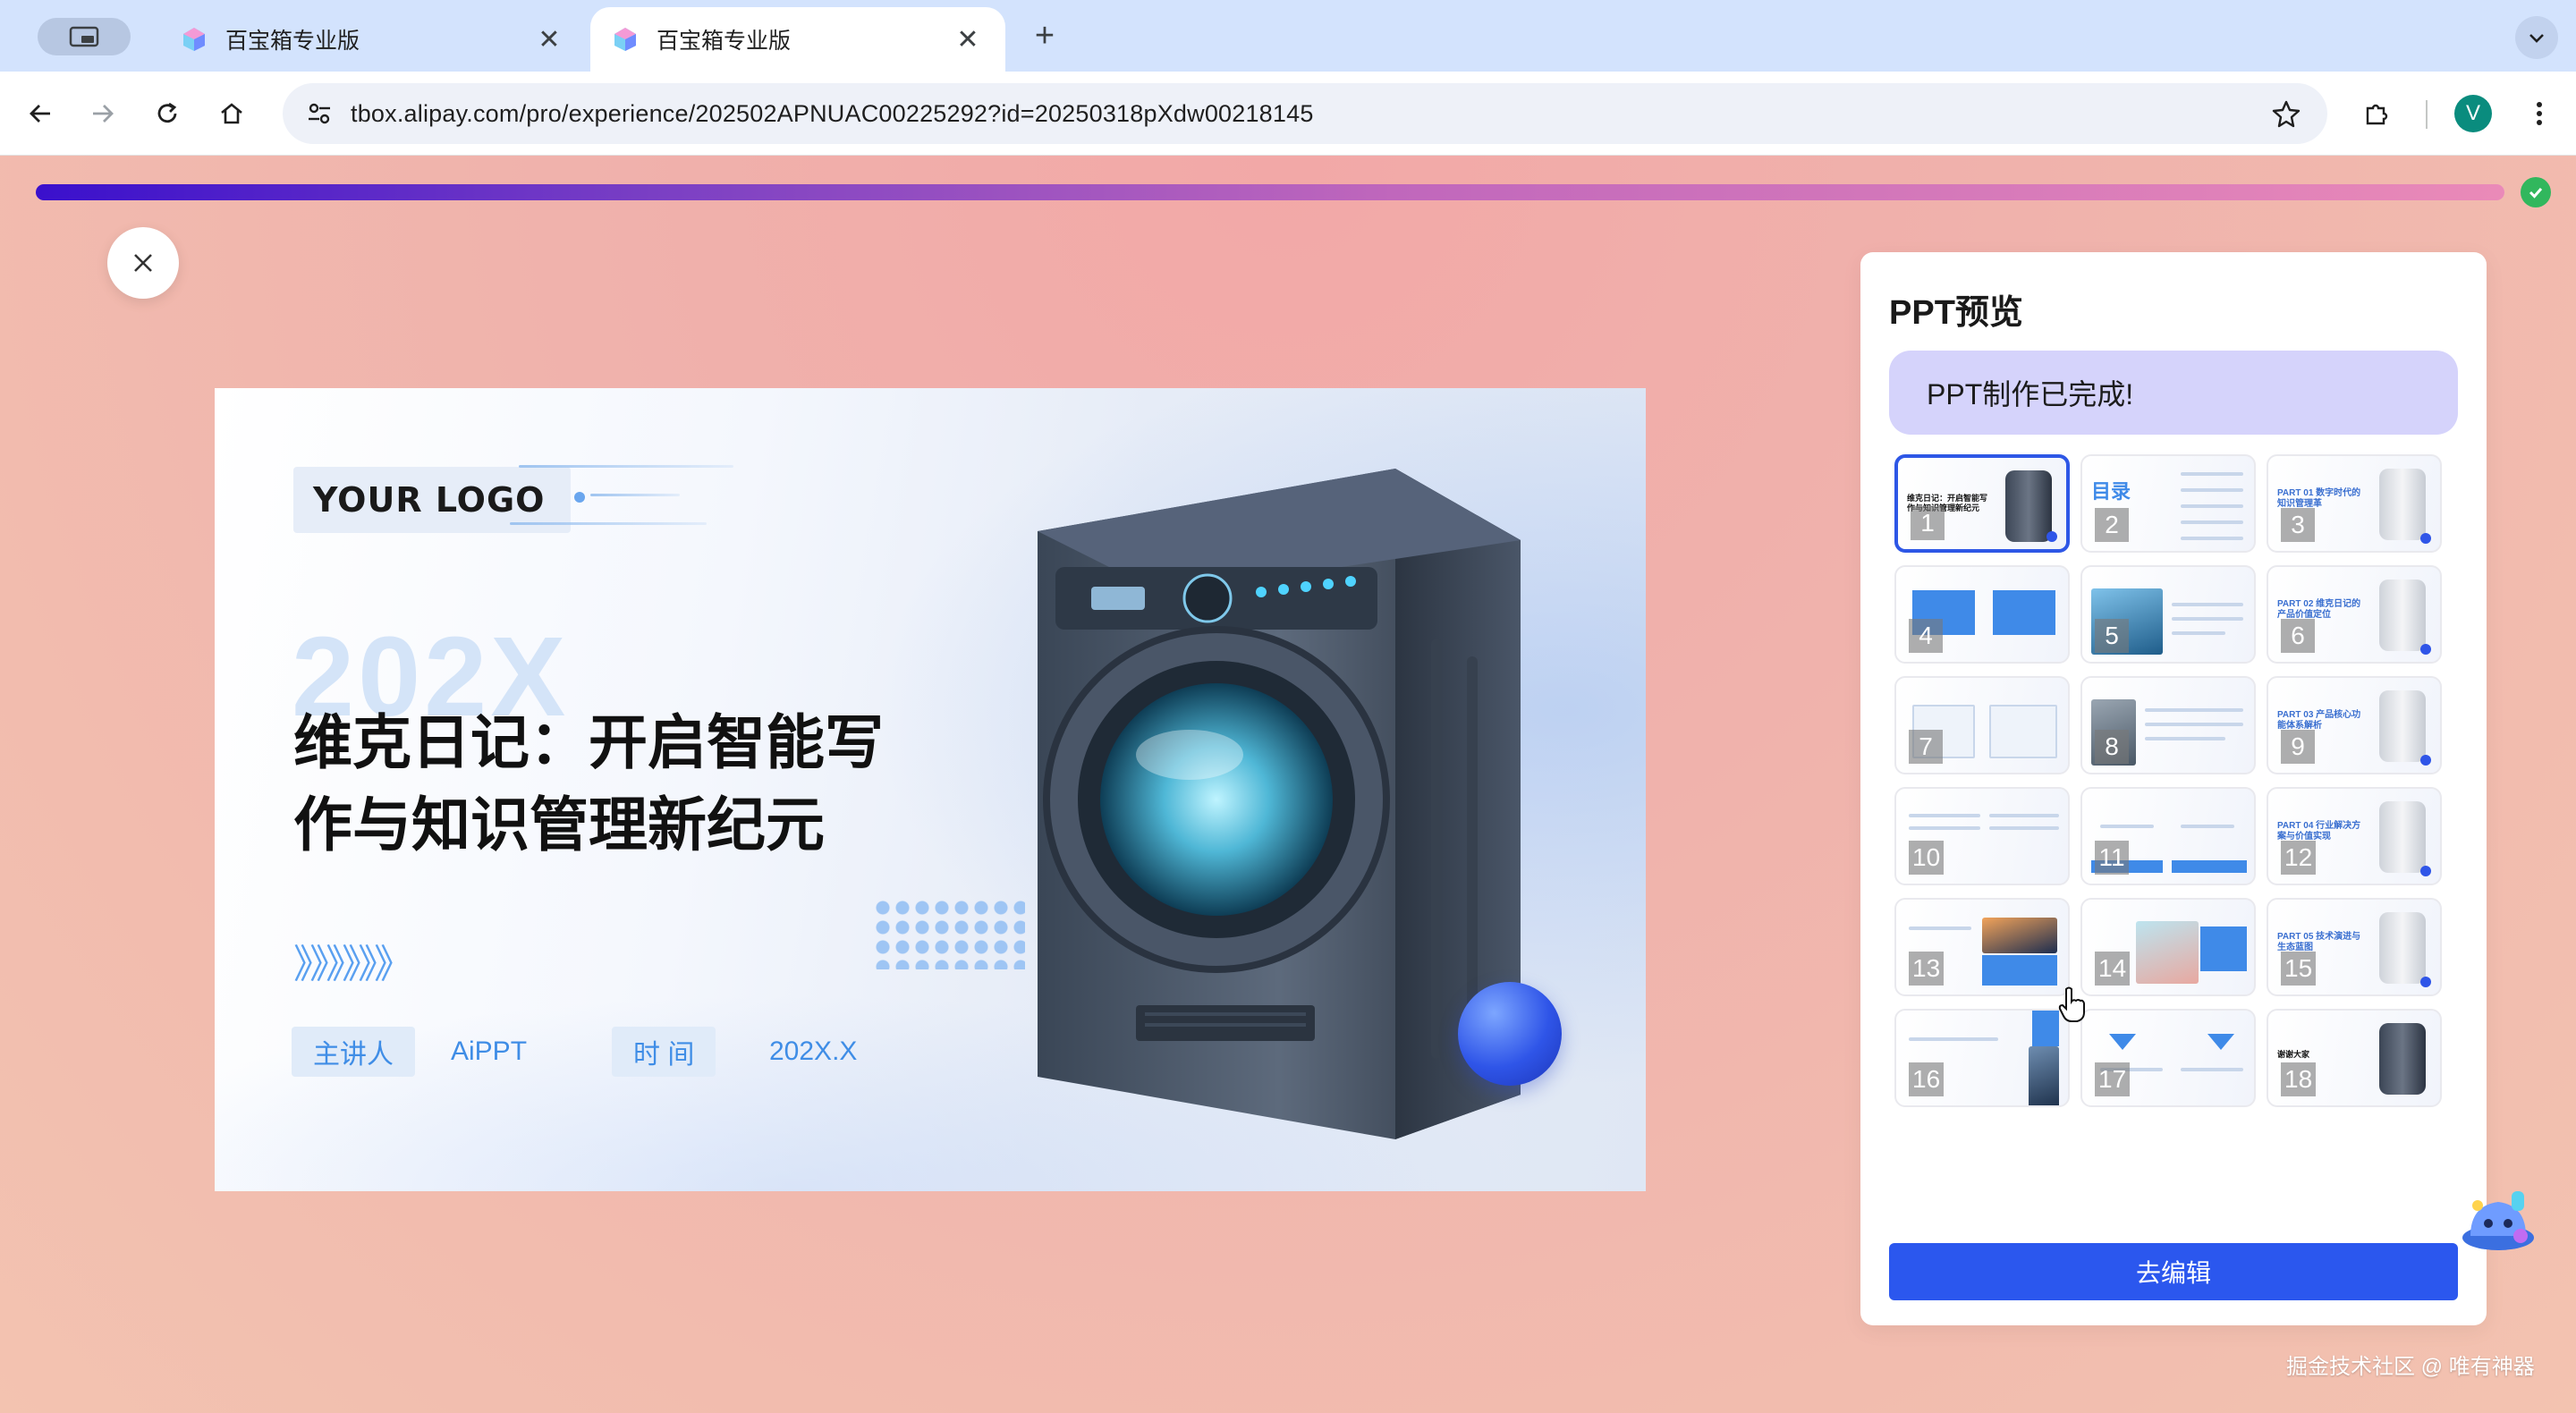  I want to click on slide-number: 11, so click(2112, 858).